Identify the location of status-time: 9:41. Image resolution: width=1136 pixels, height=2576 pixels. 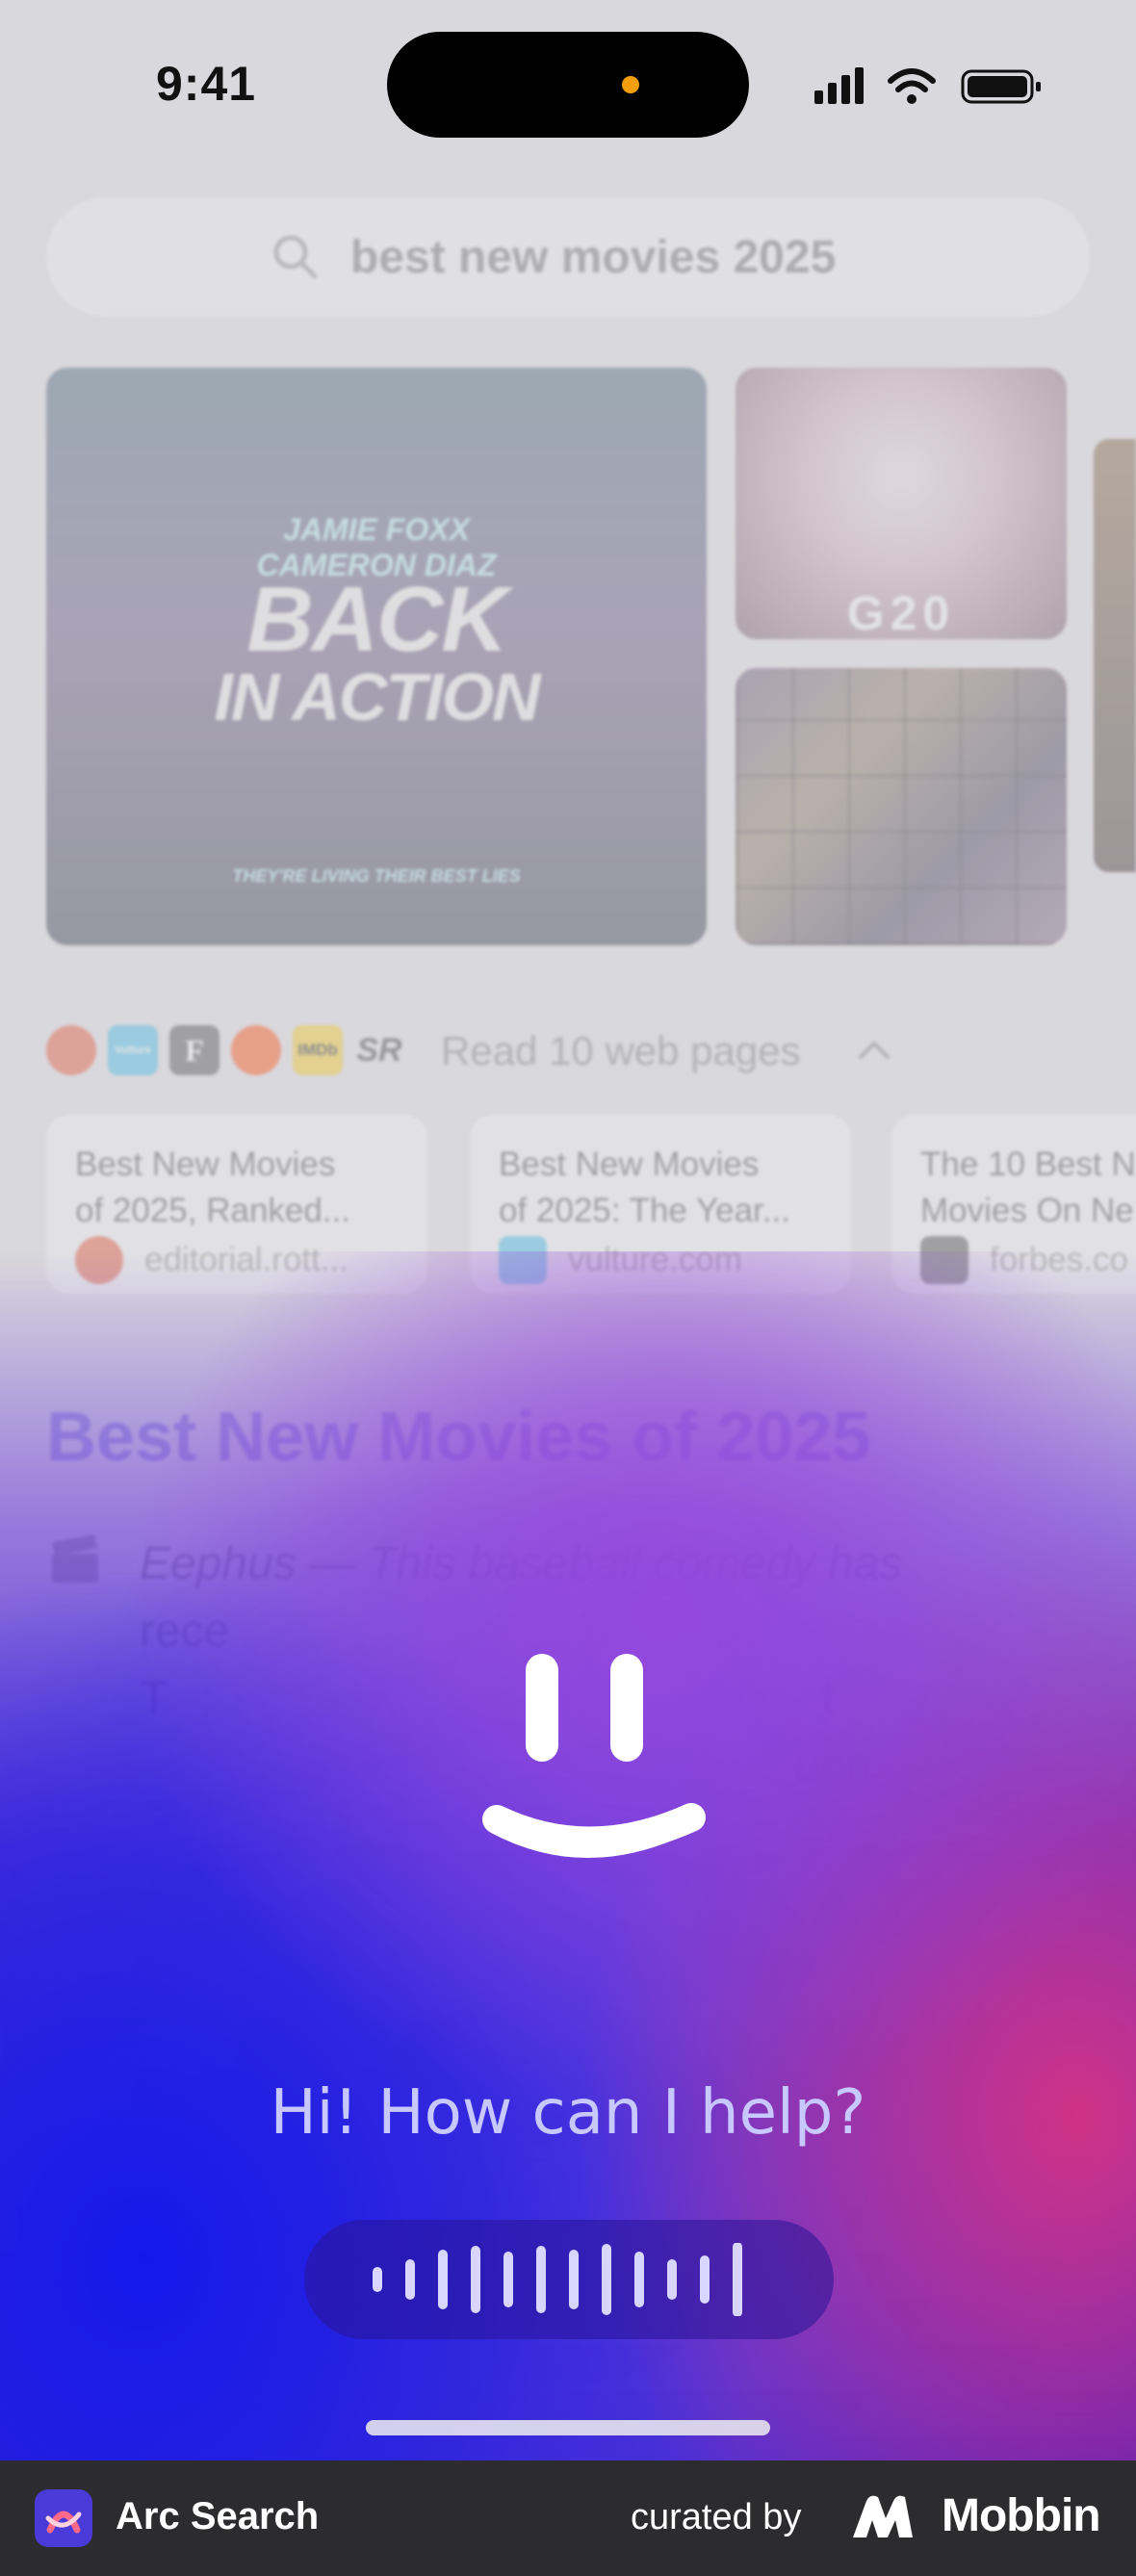
(207, 84).